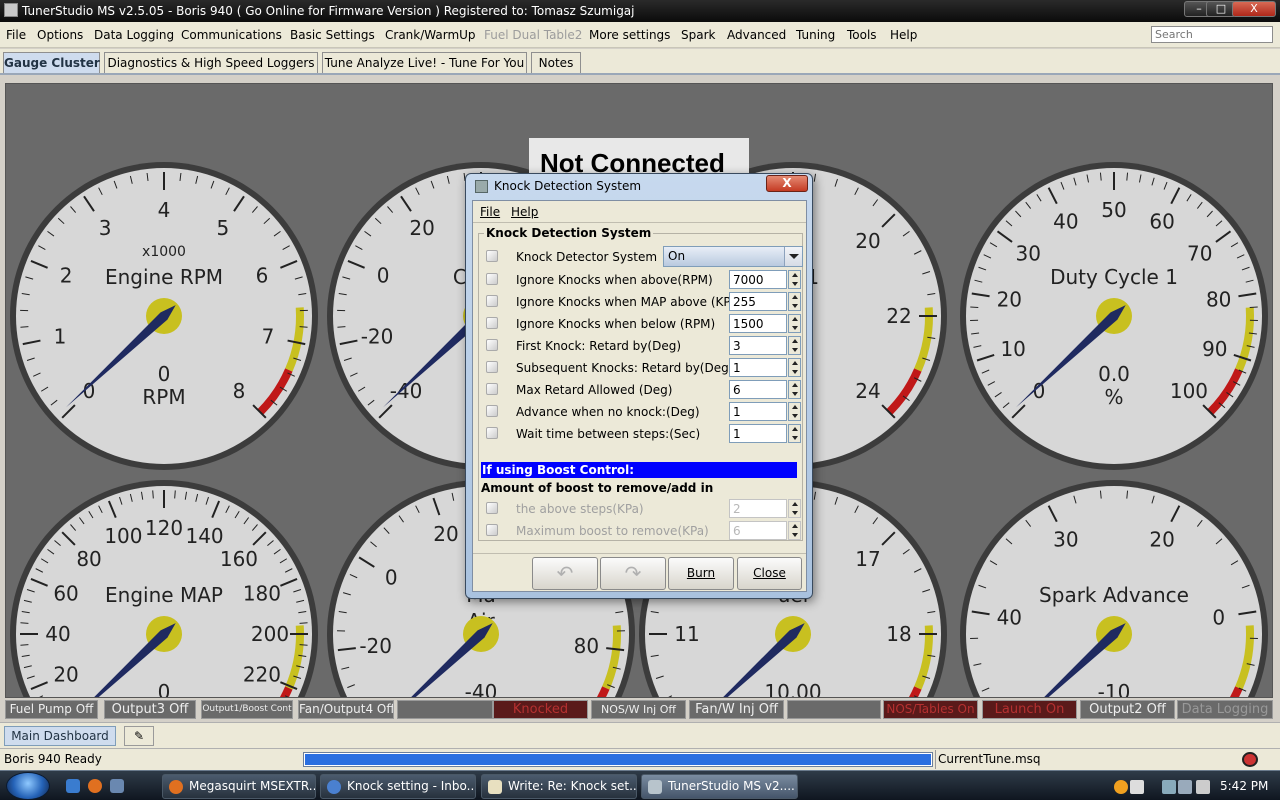 The width and height of the screenshot is (1280, 800). What do you see at coordinates (758, 367) in the screenshot?
I see `subsequent-retard-input: 1` at bounding box center [758, 367].